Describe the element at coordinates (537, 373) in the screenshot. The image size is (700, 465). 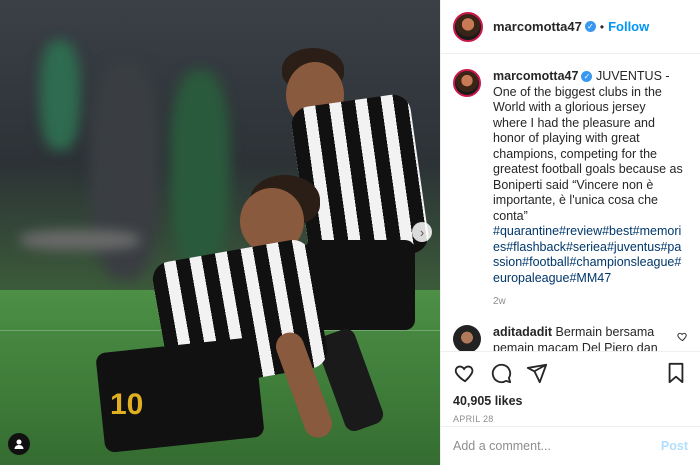
I see `share-icon` at that location.